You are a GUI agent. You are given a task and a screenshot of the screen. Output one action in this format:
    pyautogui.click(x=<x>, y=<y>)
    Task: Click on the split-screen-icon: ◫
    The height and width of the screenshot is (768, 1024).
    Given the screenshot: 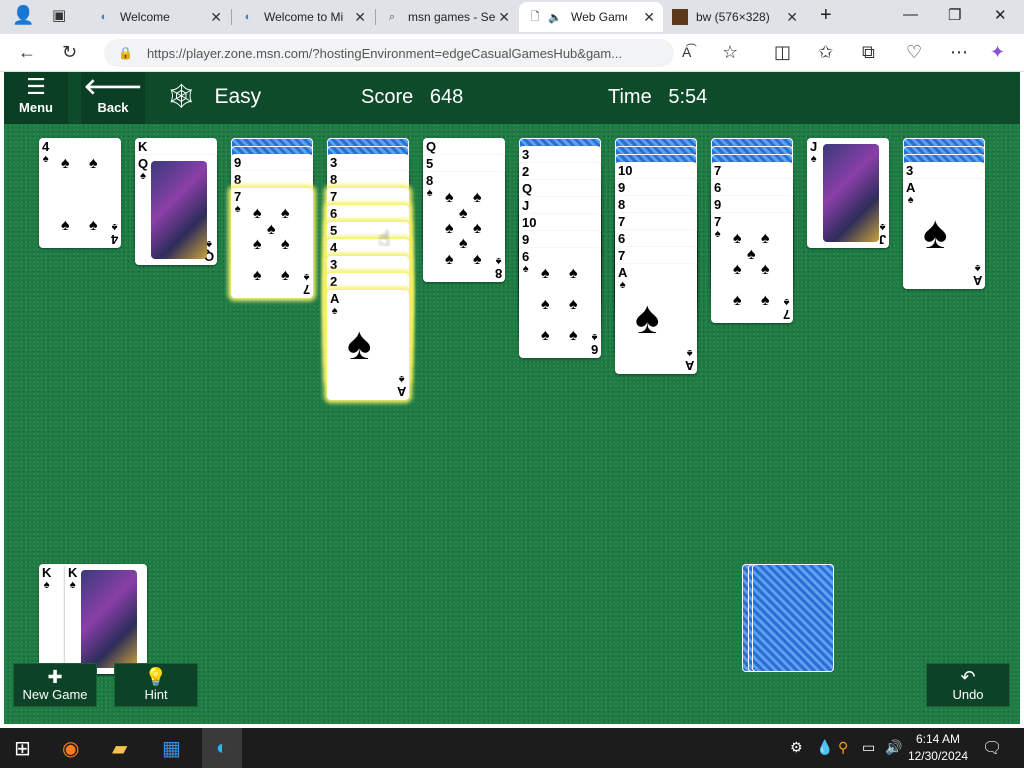 What is the action you would take?
    pyautogui.click(x=782, y=52)
    